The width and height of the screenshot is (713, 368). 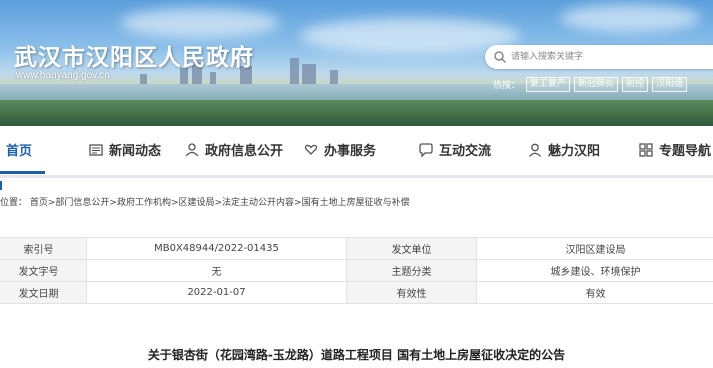 I want to click on grid-icon, so click(x=646, y=149).